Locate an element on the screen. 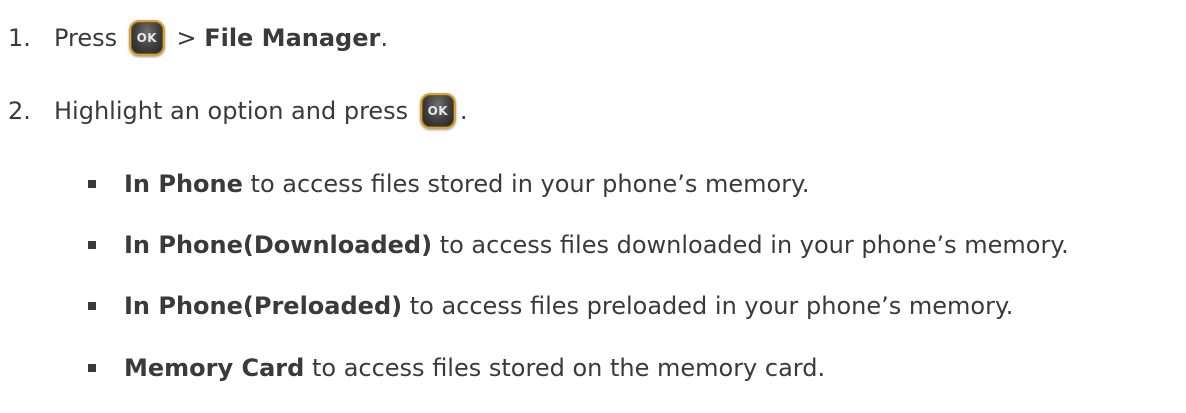  step-text: Press is located at coordinates (86, 38).